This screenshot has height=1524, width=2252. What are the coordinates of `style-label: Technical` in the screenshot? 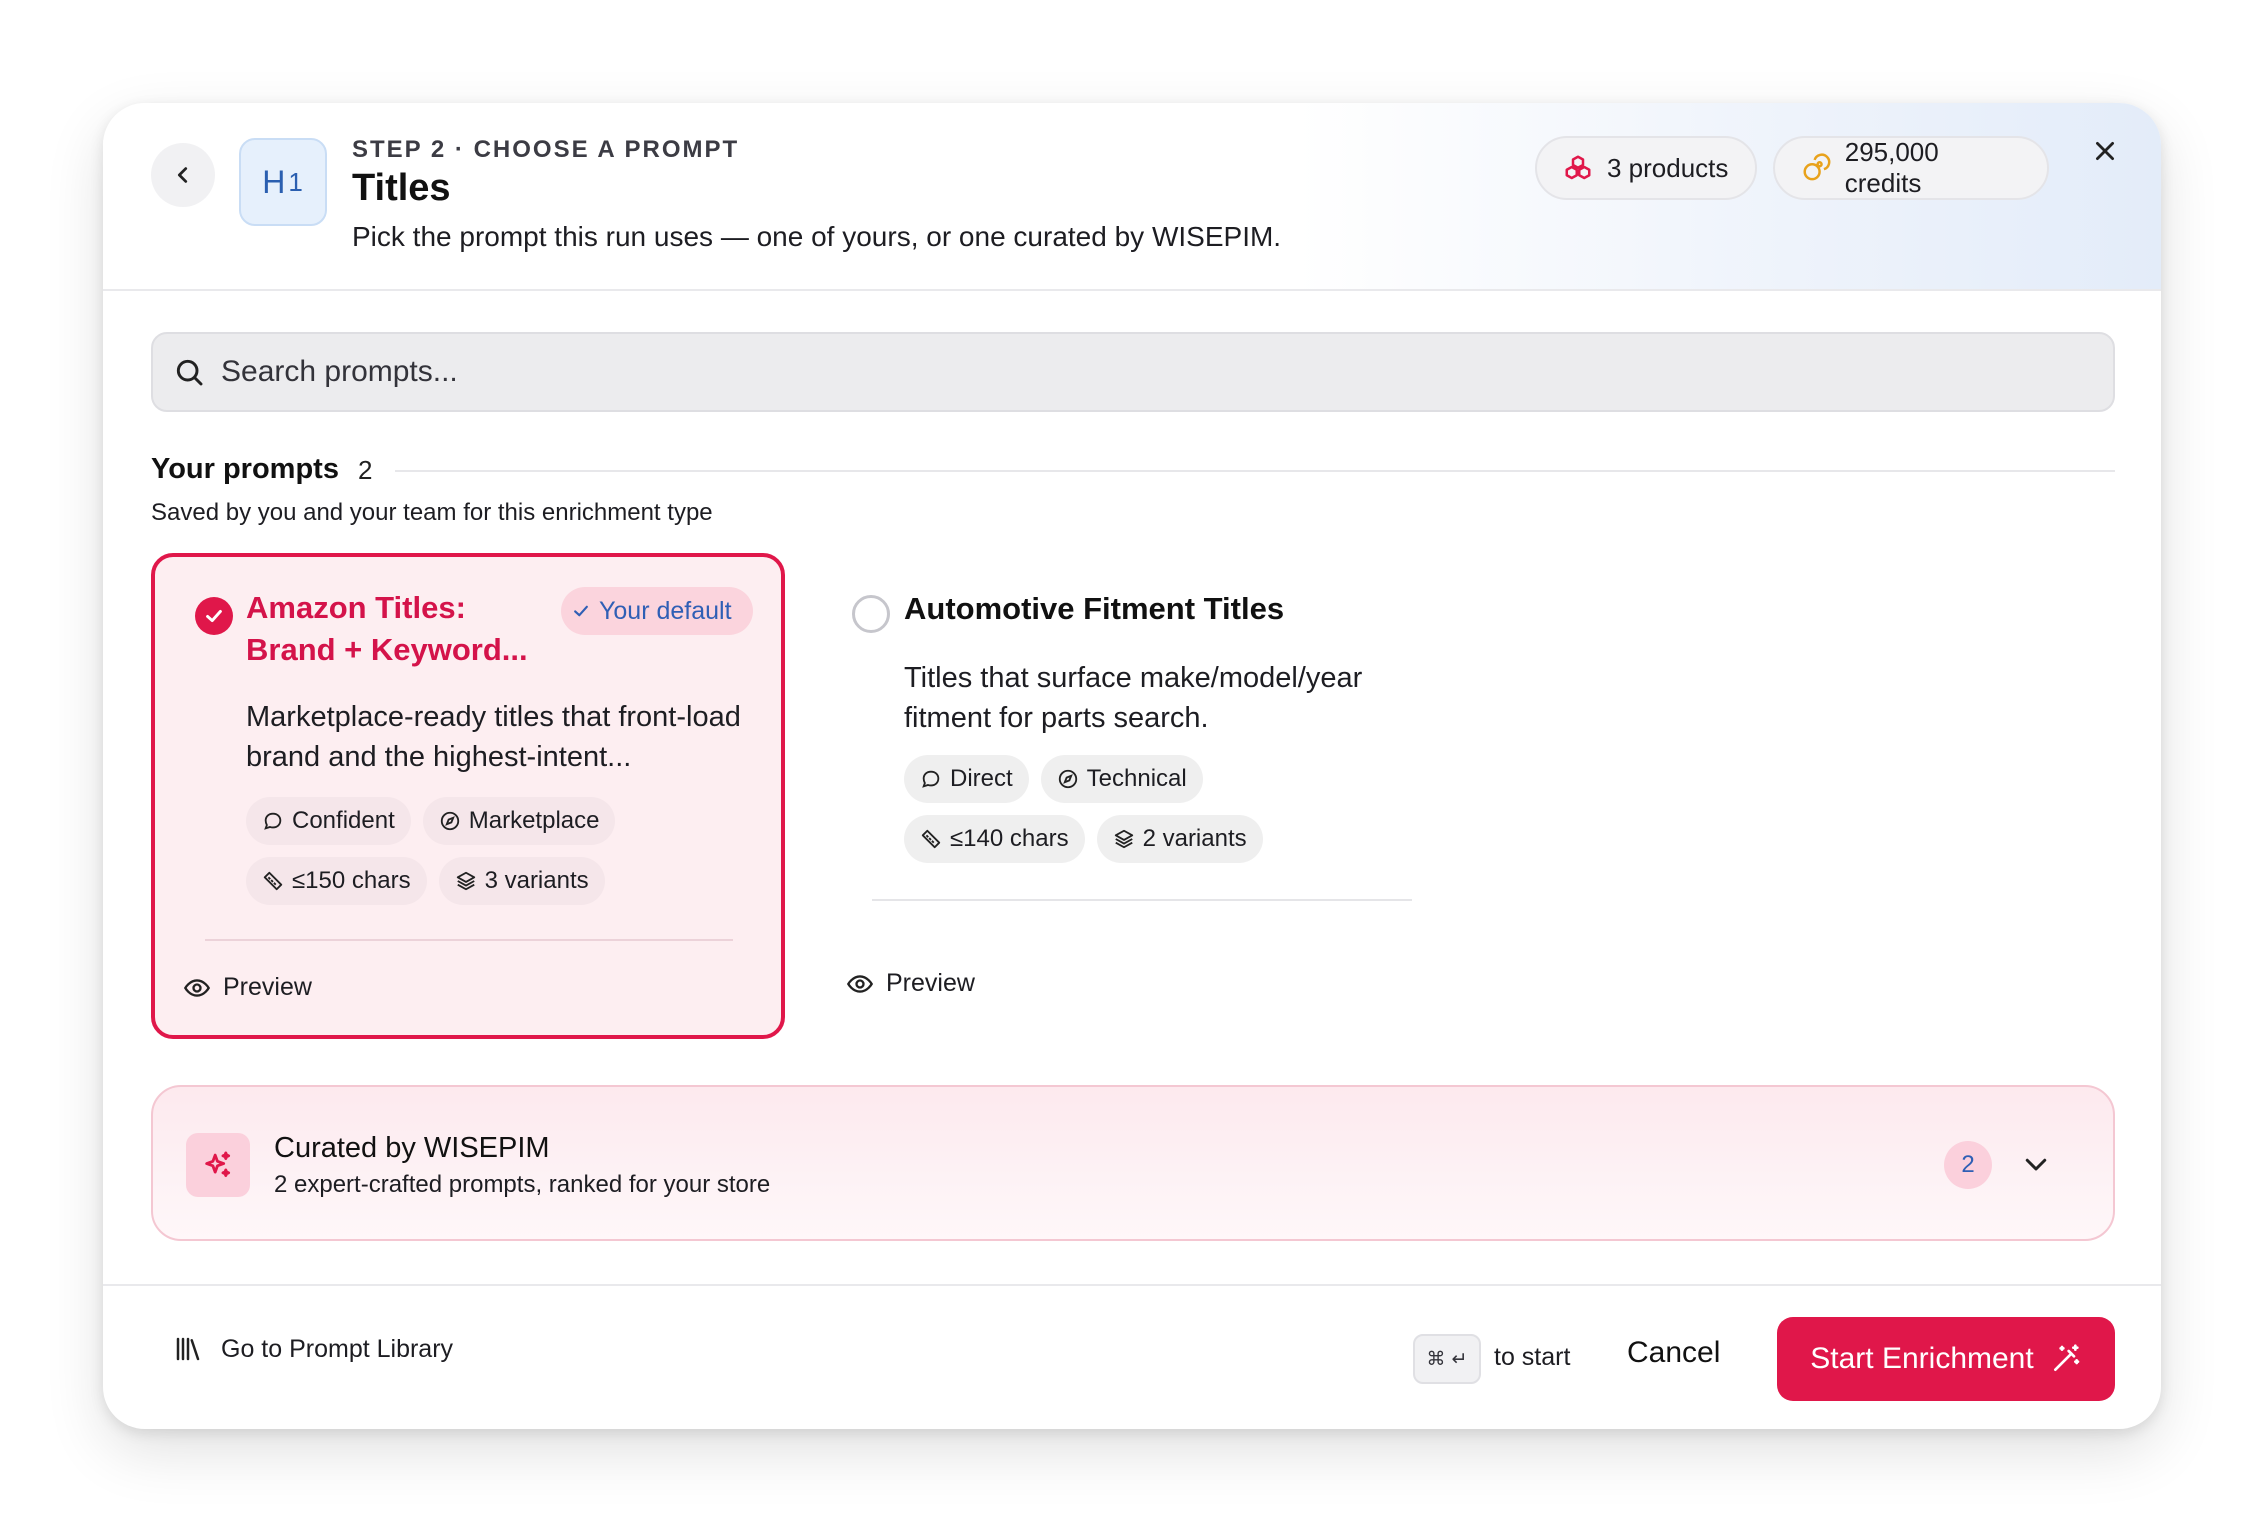 It's located at (1136, 778).